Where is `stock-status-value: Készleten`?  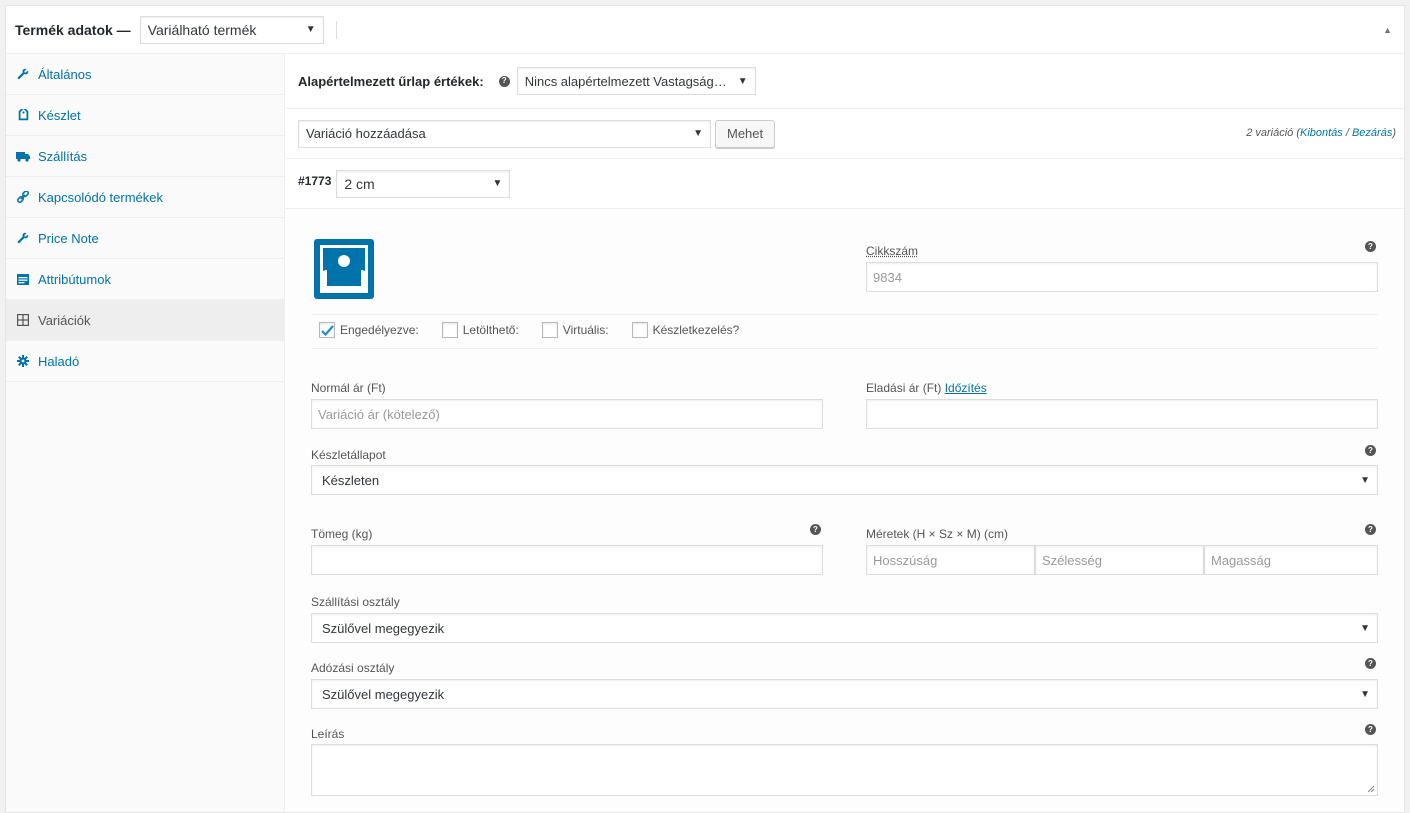 stock-status-value: Készleten is located at coordinates (351, 480).